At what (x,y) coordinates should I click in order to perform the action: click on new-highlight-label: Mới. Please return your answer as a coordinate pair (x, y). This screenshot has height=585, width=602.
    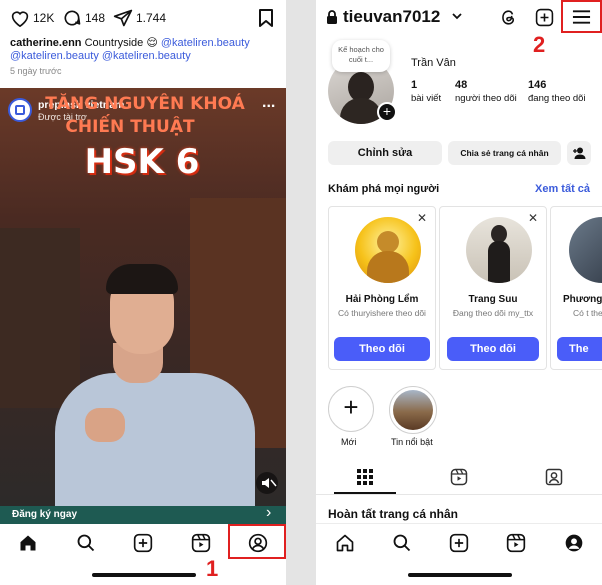
    Looking at the image, I should click on (349, 442).